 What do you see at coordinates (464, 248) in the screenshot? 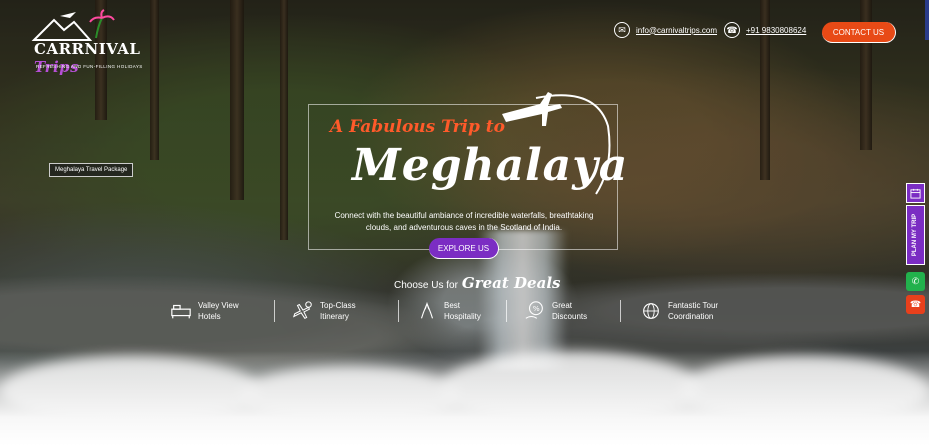
I see `explore-us-button: EXPLORE US` at bounding box center [464, 248].